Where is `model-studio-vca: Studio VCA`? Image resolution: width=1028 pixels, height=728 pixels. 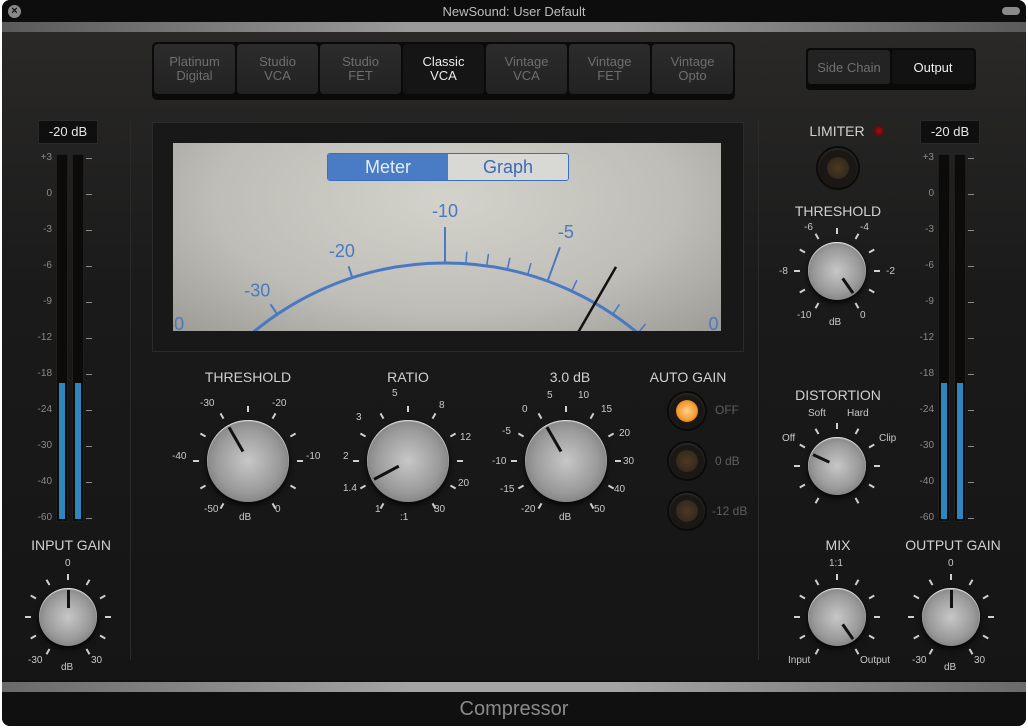 model-studio-vca: Studio VCA is located at coordinates (277, 69).